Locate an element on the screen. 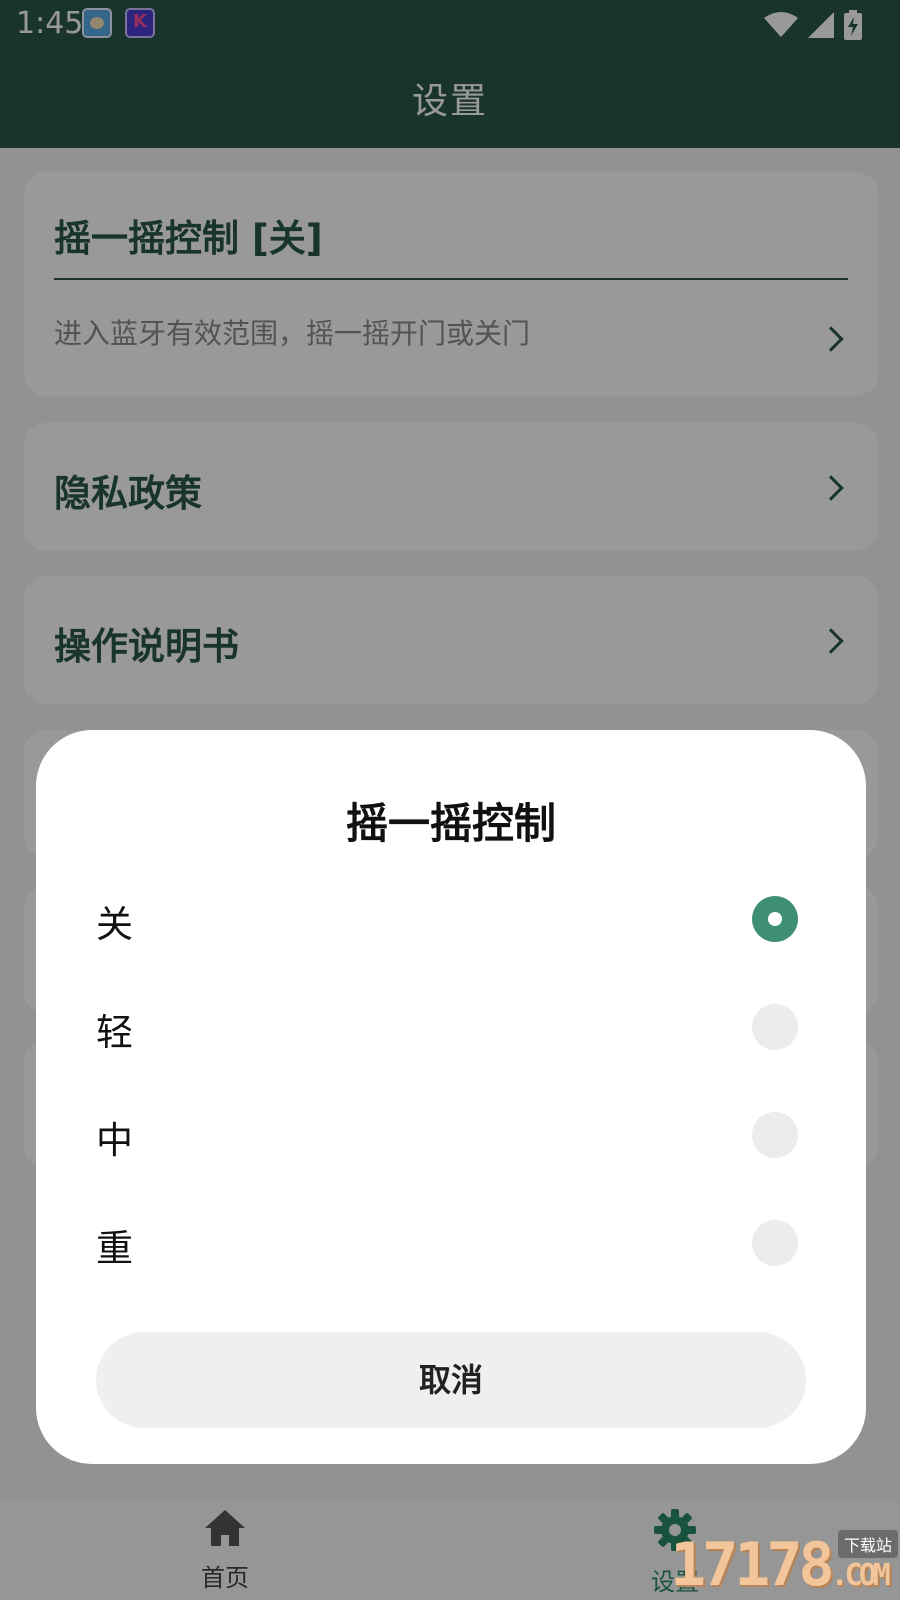  option-label: 轻 is located at coordinates (114, 1032).